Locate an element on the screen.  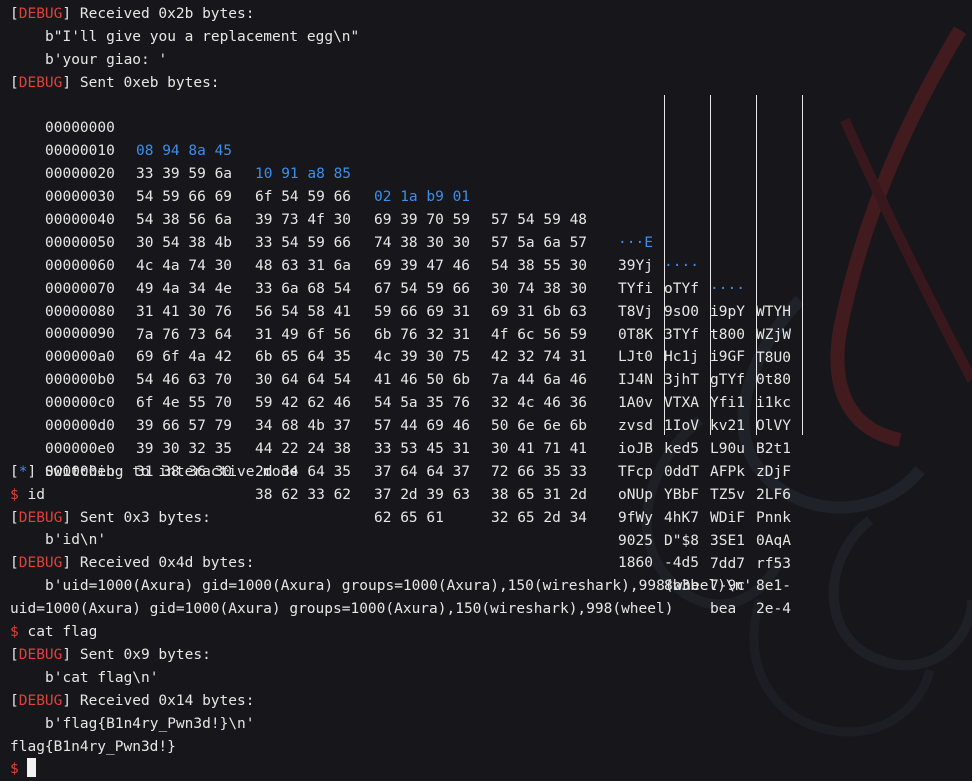
sent-bytes-line: b'cat flag\n' is located at coordinates (102, 677).